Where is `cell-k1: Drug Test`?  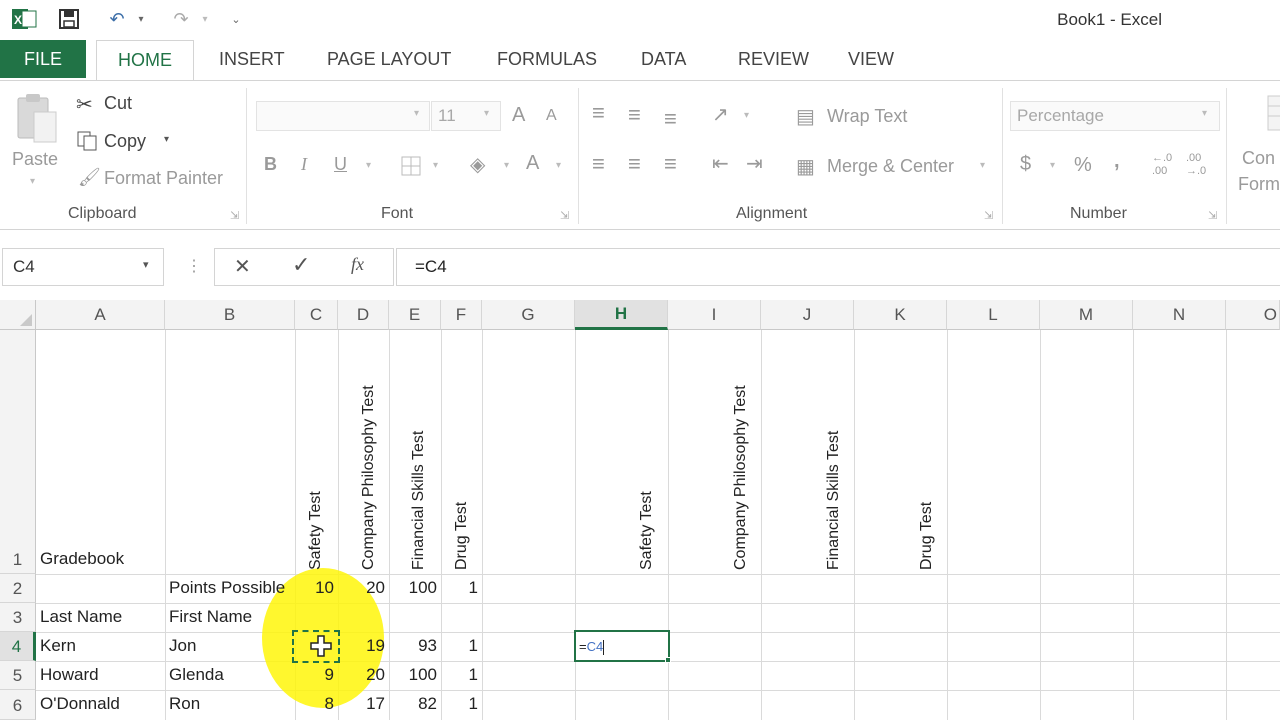
cell-k1: Drug Test is located at coordinates (927, 525).